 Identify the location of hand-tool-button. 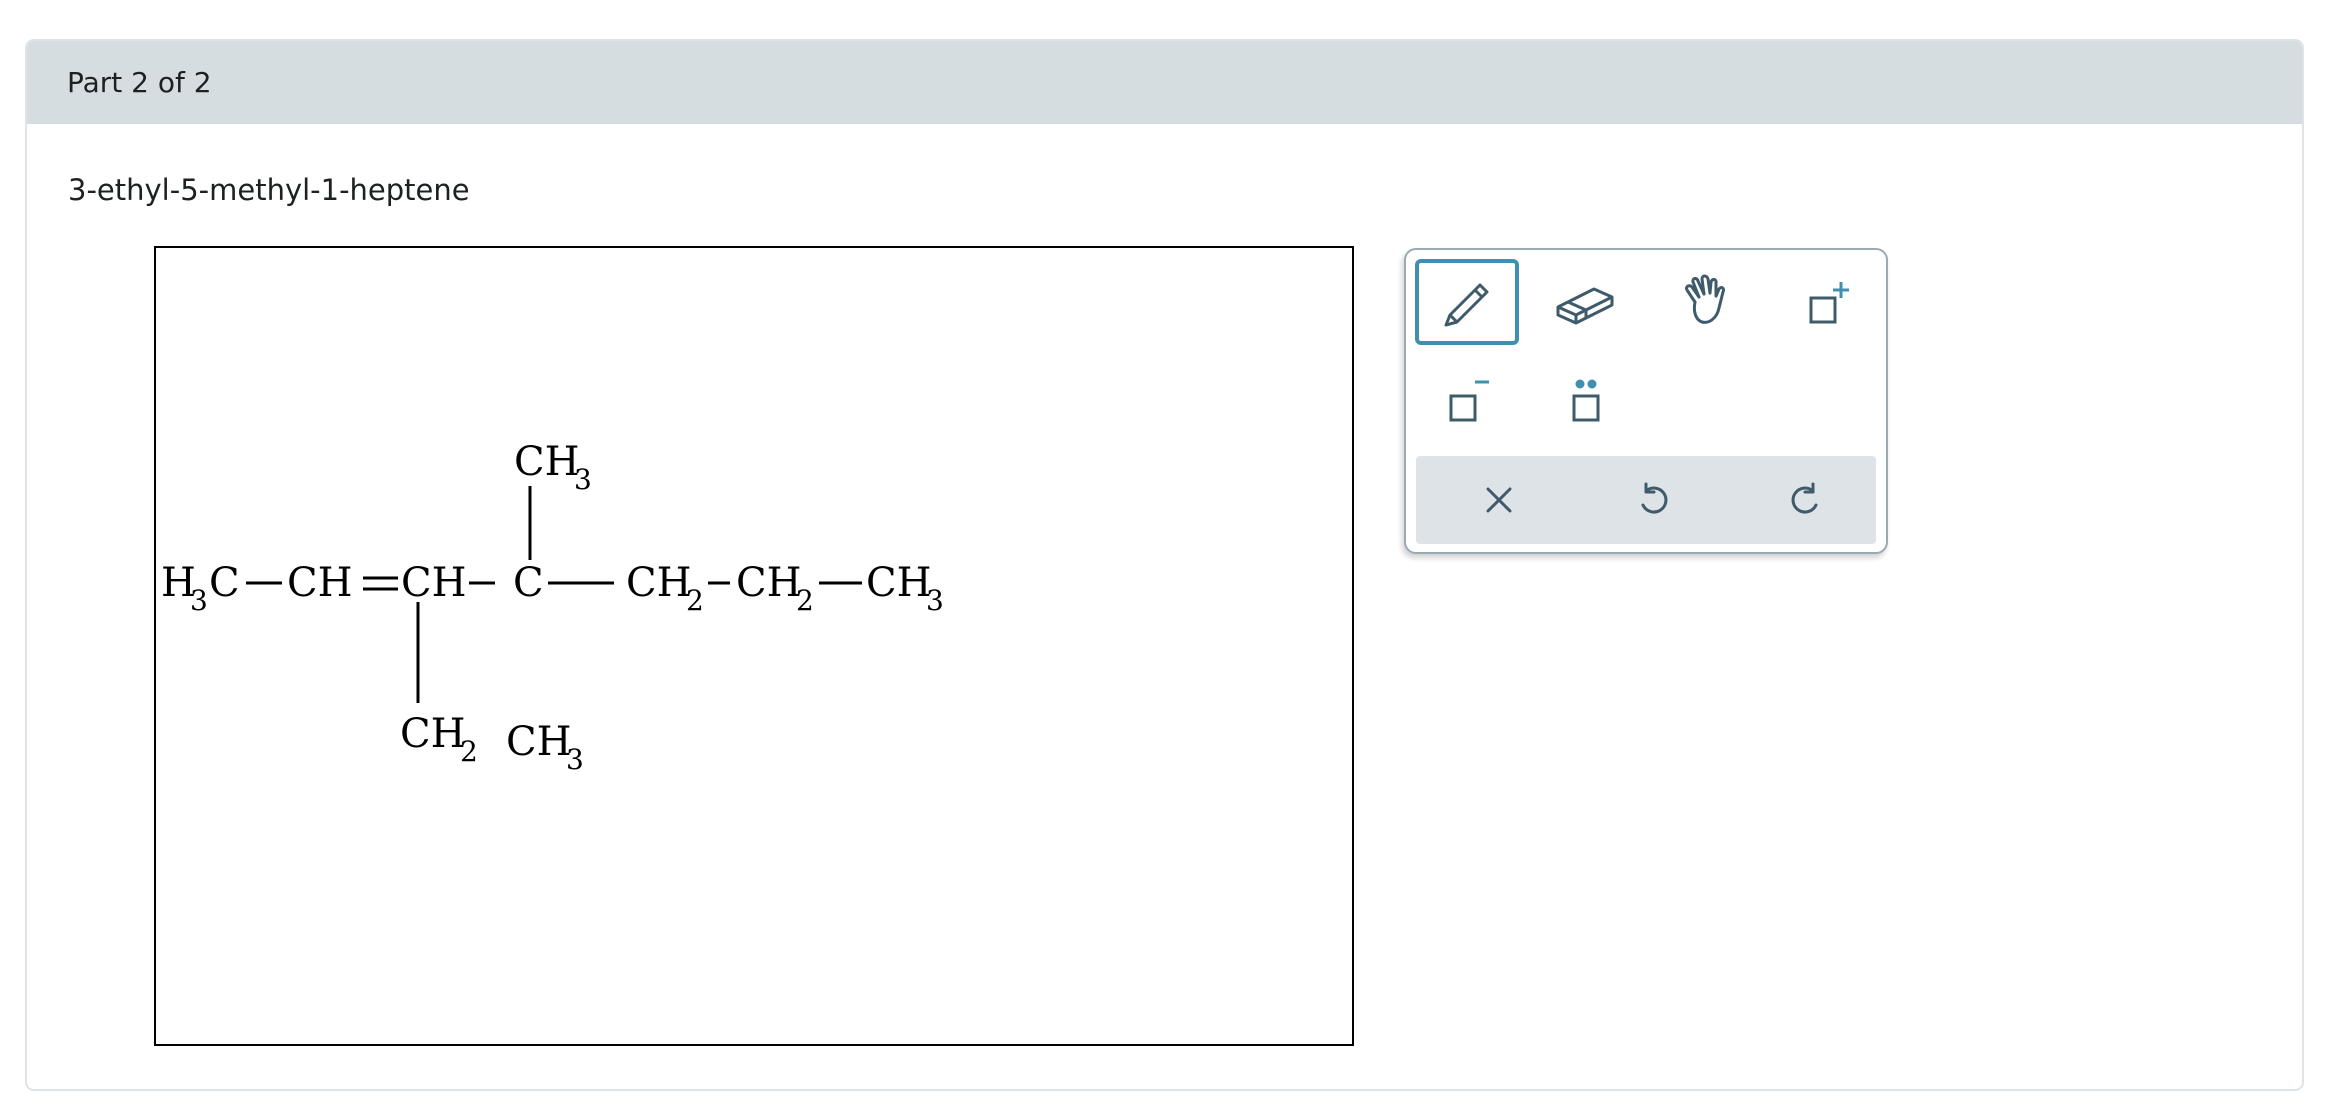
(1707, 302).